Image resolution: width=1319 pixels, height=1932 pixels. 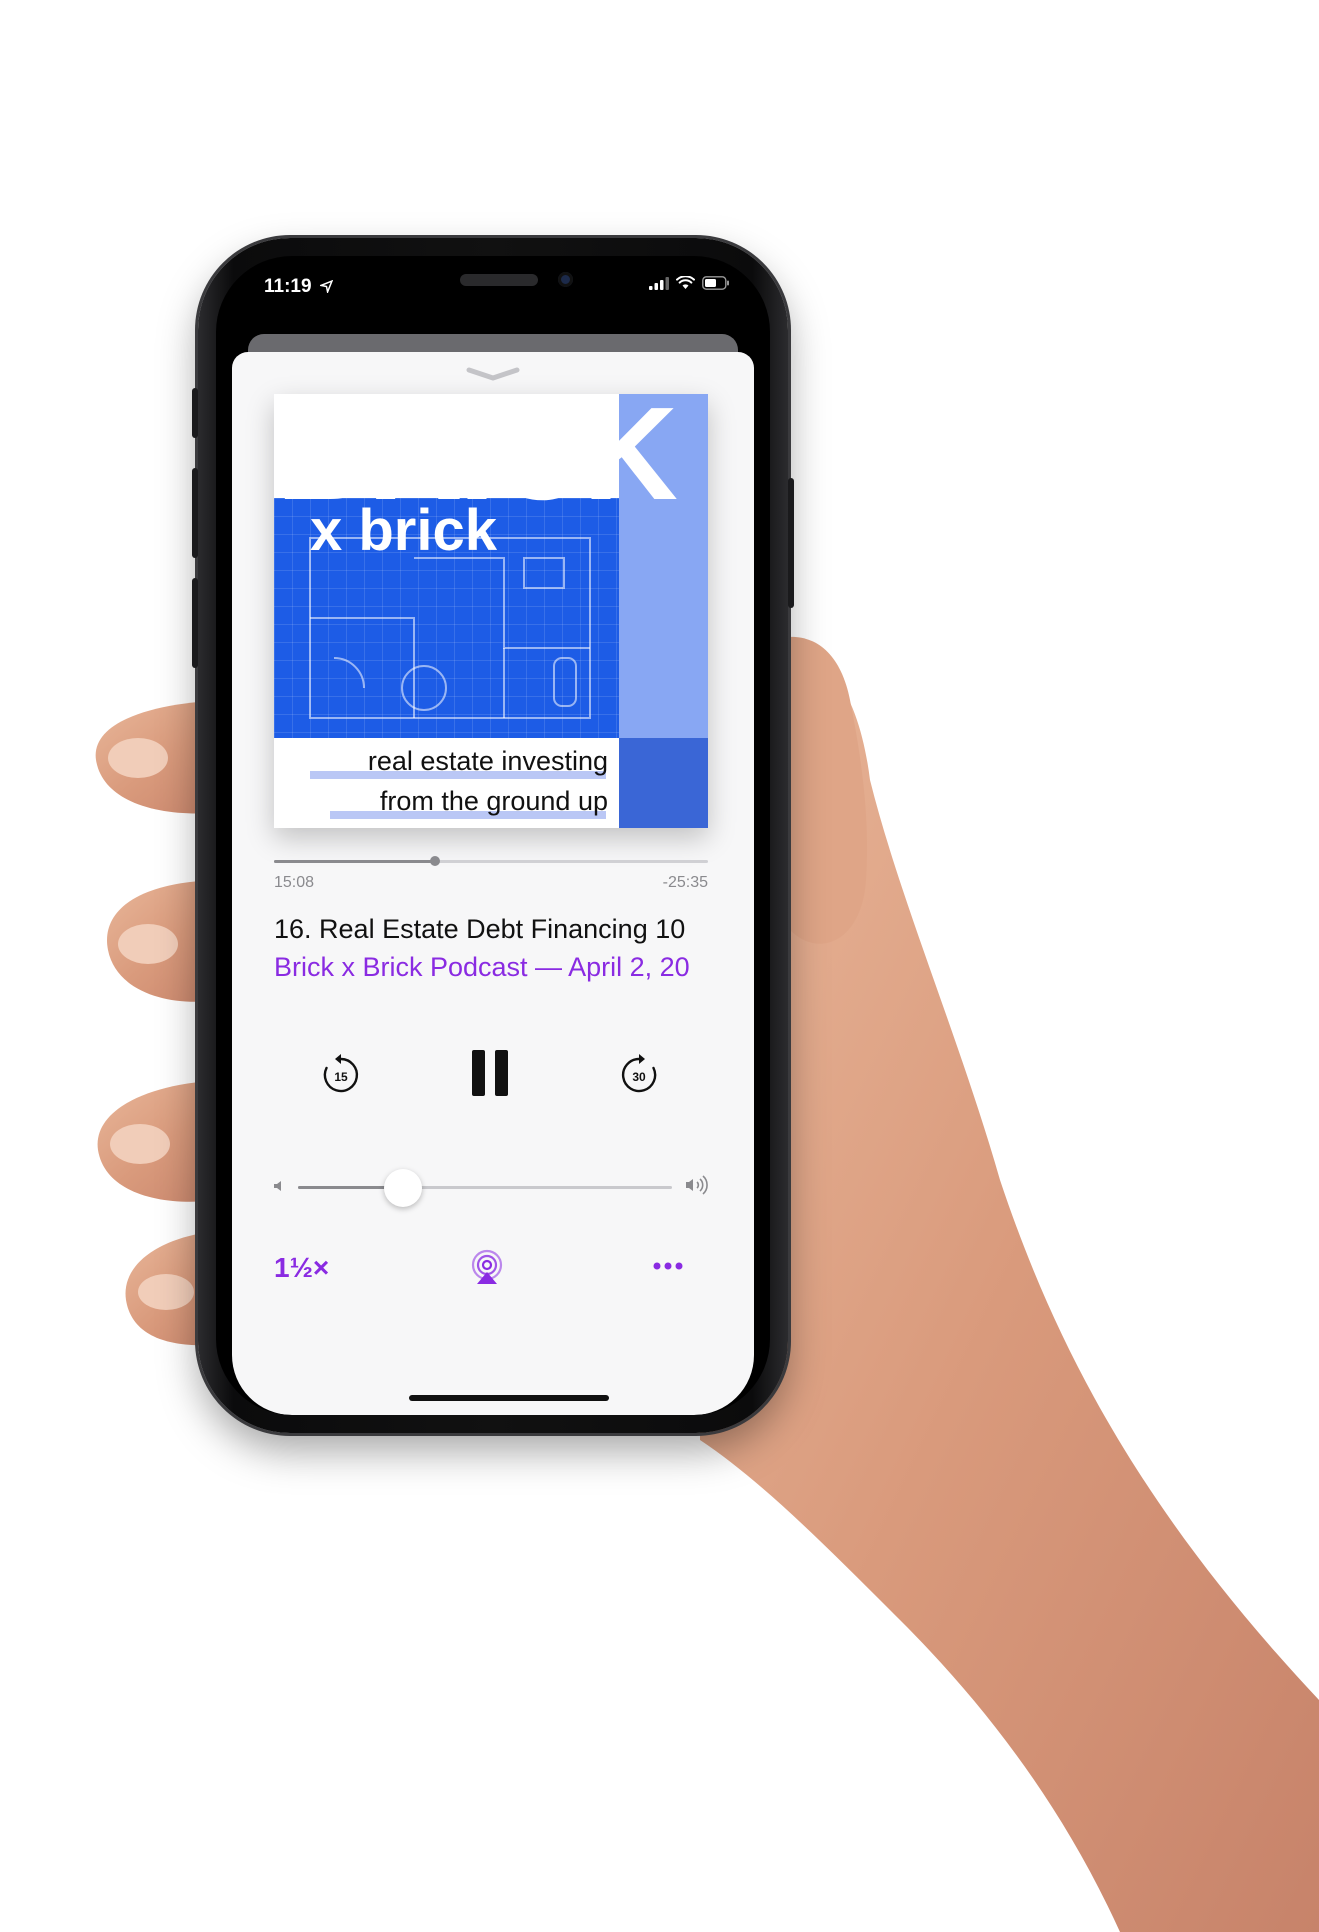 I want to click on remaining-time: -25:35, so click(x=685, y=882).